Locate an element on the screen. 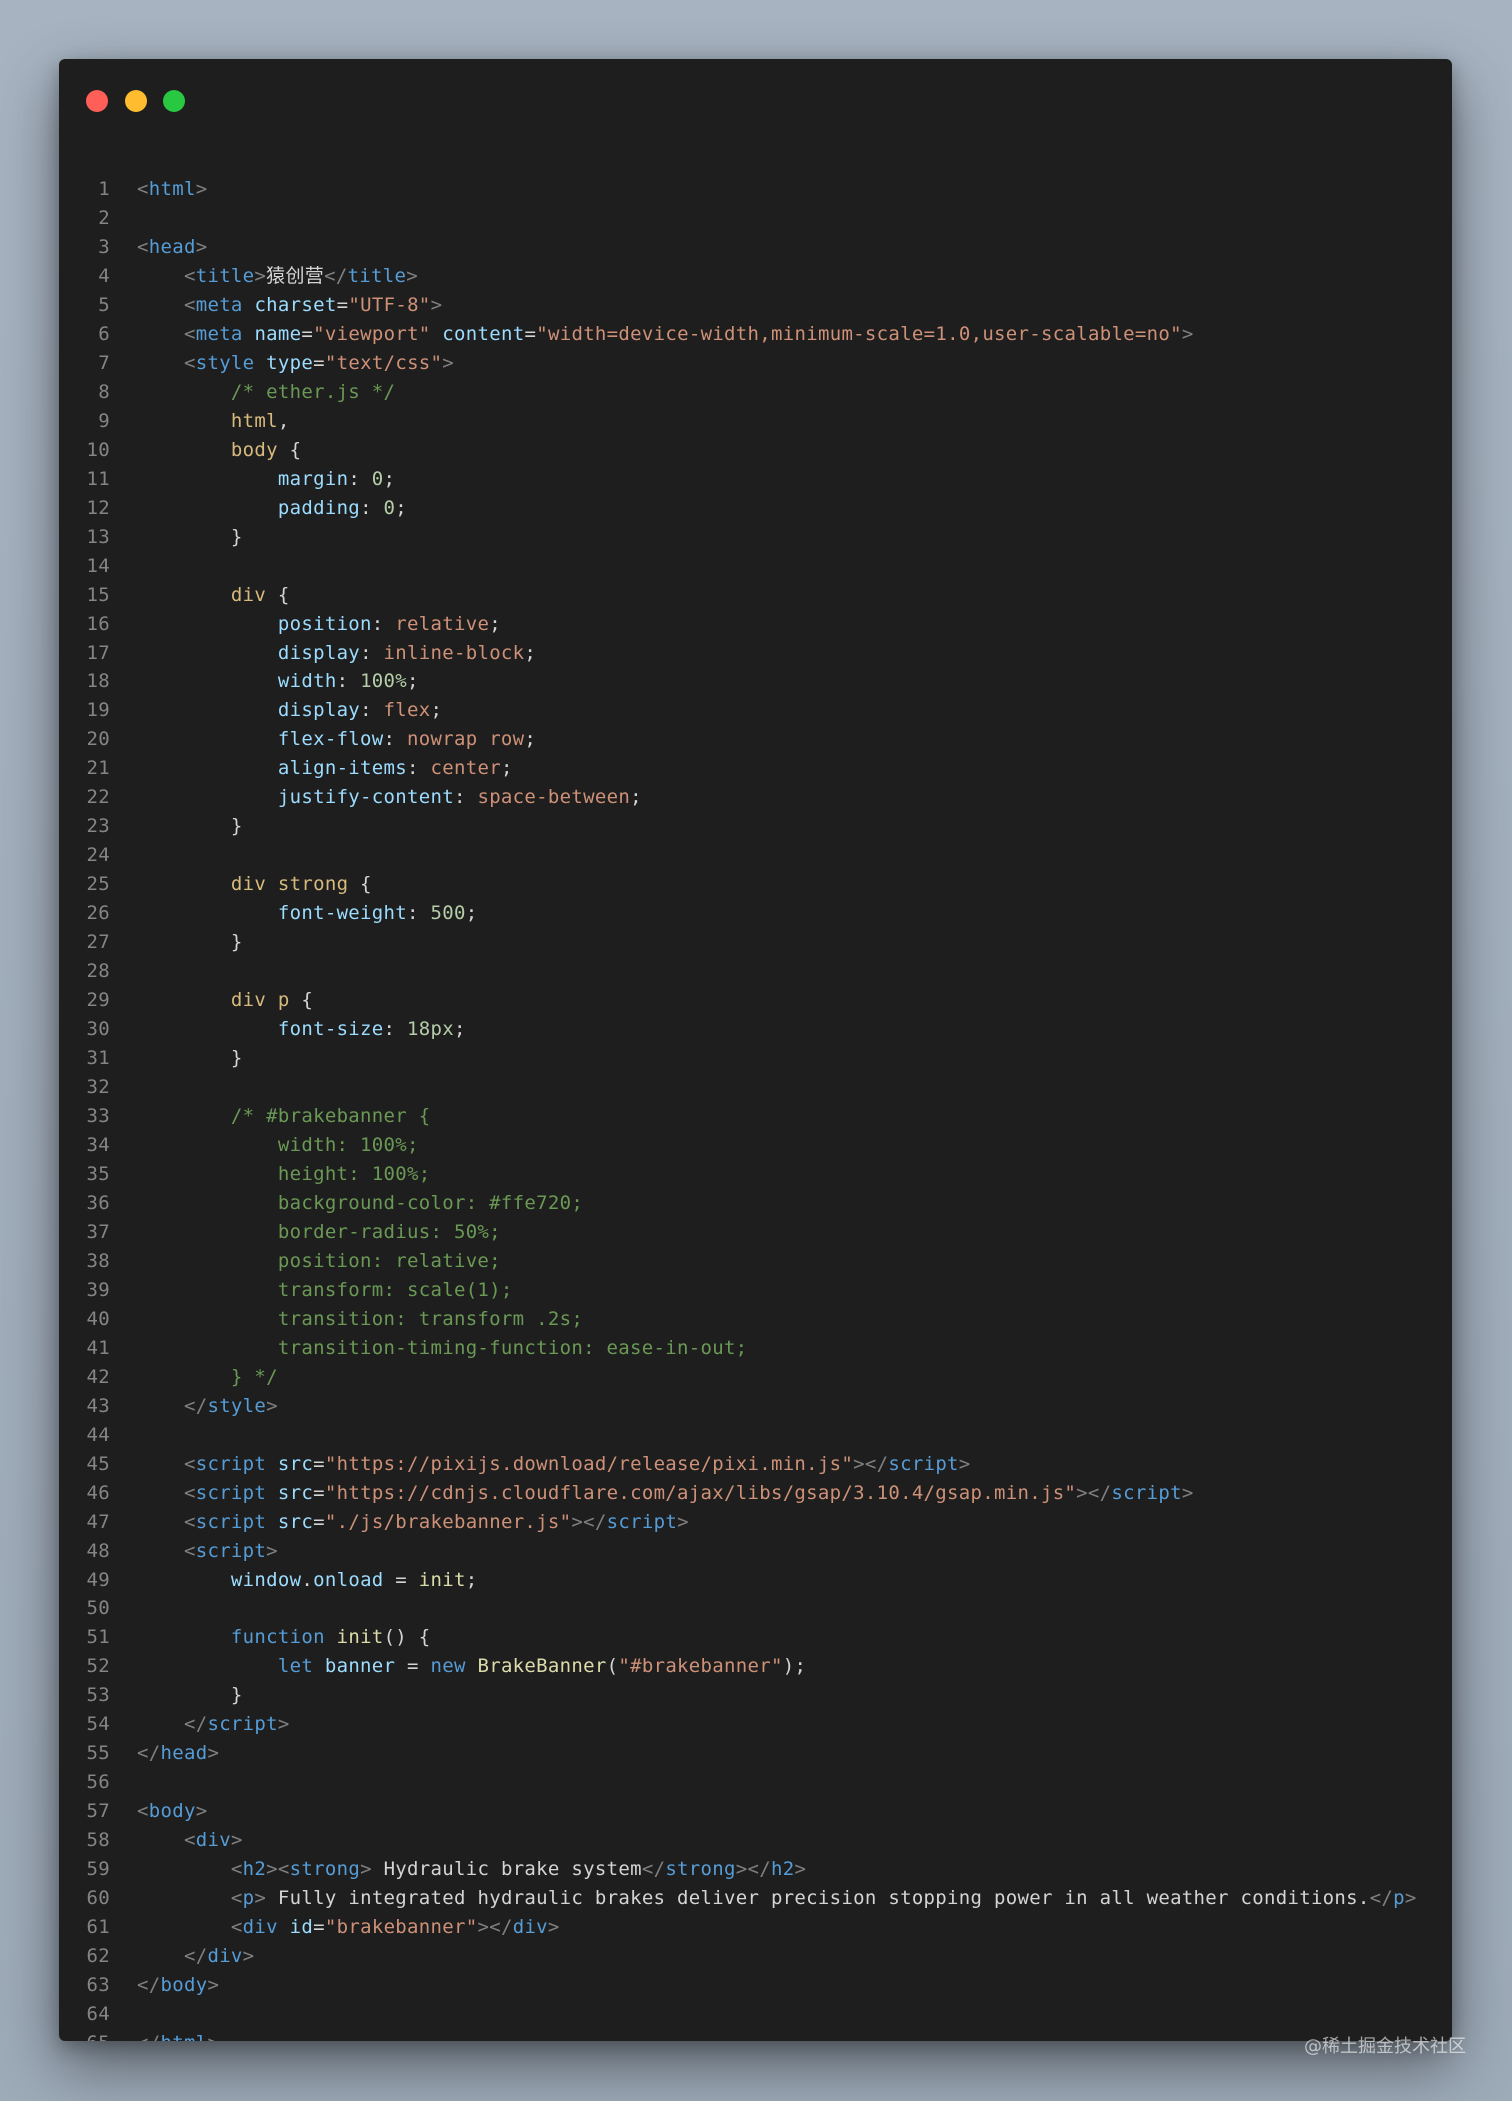  line-number: 40 is located at coordinates (98, 1318).